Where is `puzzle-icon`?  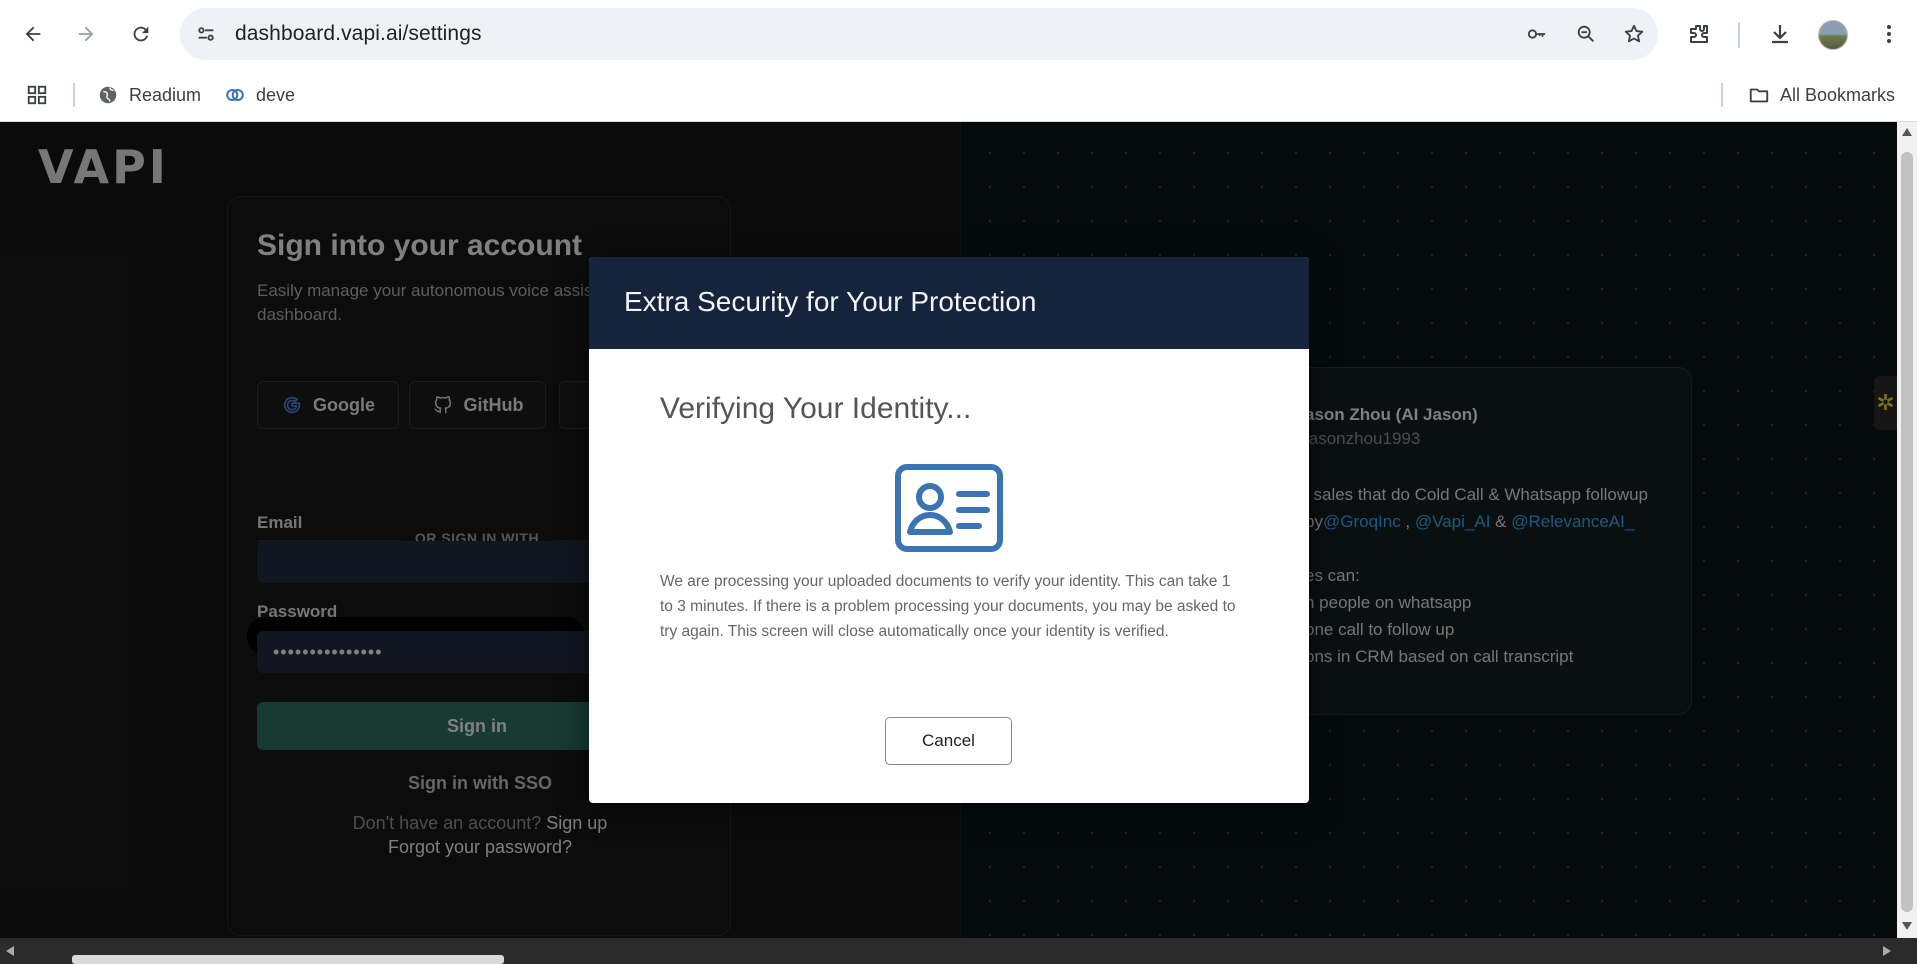 puzzle-icon is located at coordinates (1699, 34).